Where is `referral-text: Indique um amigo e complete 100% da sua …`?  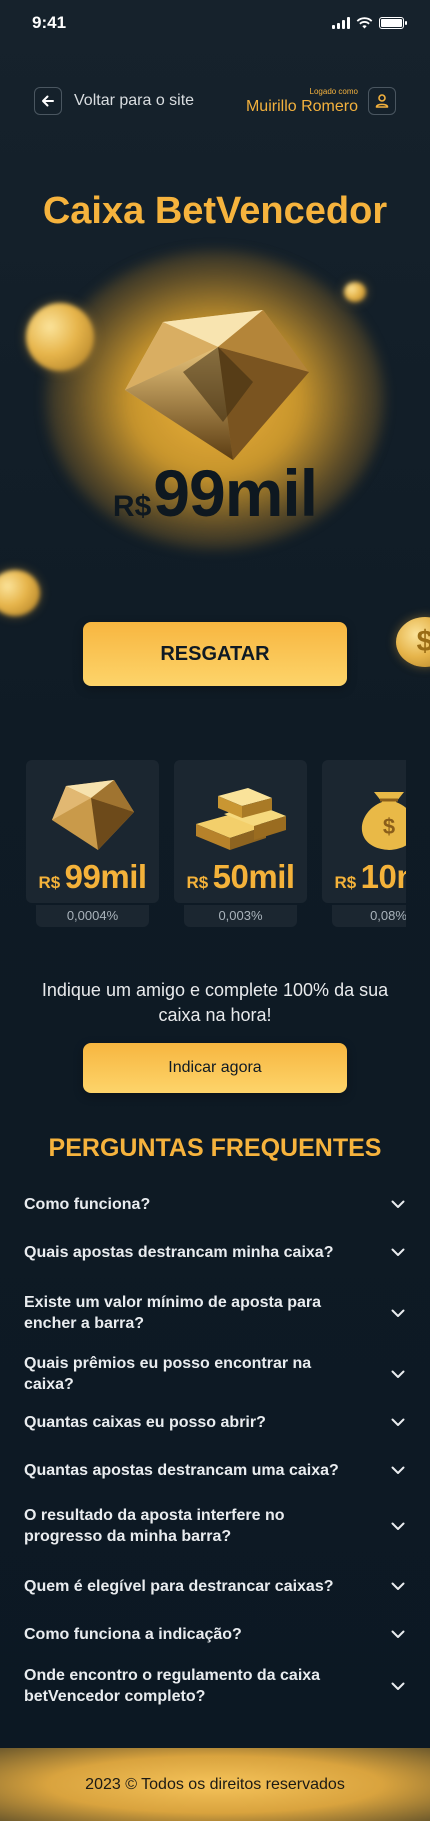
referral-text: Indique um amigo e complete 100% da sua … is located at coordinates (215, 1002).